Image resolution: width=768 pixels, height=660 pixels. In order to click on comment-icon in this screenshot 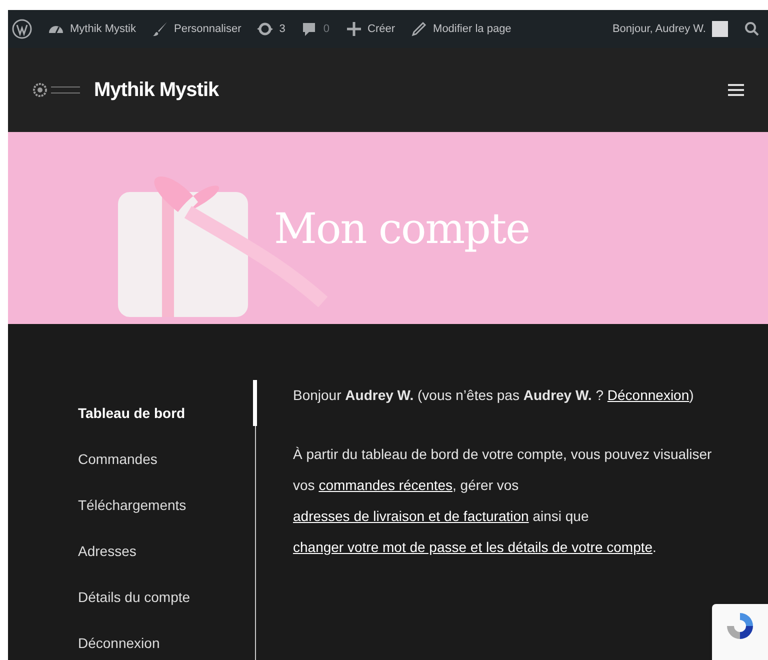, I will do `click(309, 29)`.